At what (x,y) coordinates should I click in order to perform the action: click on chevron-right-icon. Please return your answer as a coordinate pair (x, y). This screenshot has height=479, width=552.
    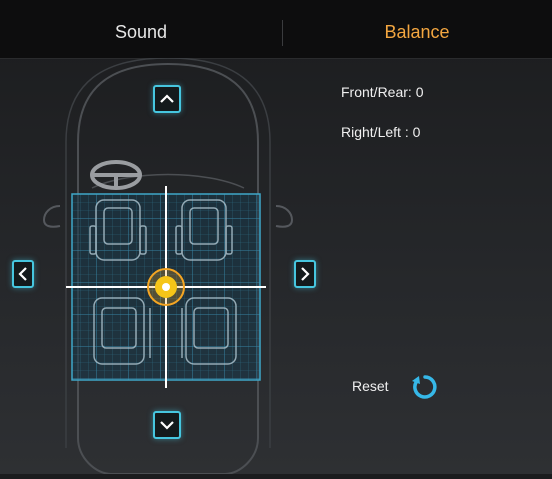
    Looking at the image, I should click on (305, 274).